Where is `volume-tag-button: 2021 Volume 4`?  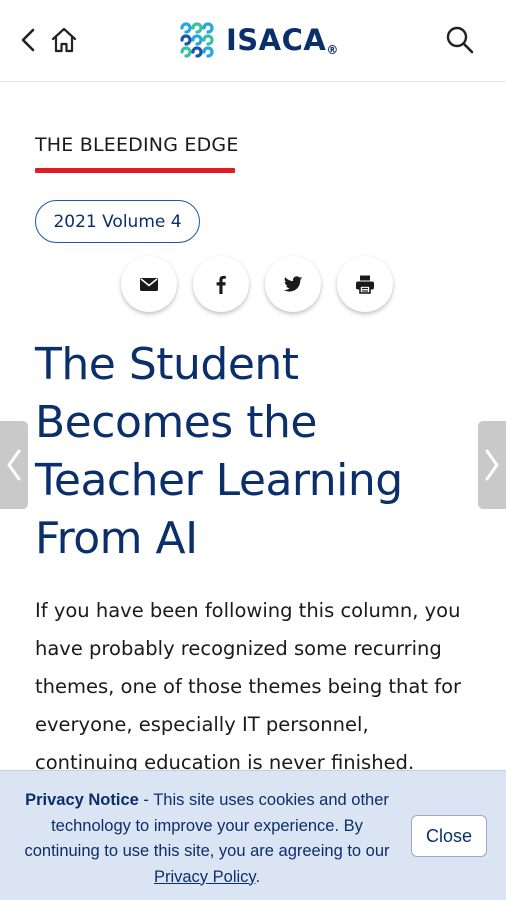 volume-tag-button: 2021 Volume 4 is located at coordinates (117, 221).